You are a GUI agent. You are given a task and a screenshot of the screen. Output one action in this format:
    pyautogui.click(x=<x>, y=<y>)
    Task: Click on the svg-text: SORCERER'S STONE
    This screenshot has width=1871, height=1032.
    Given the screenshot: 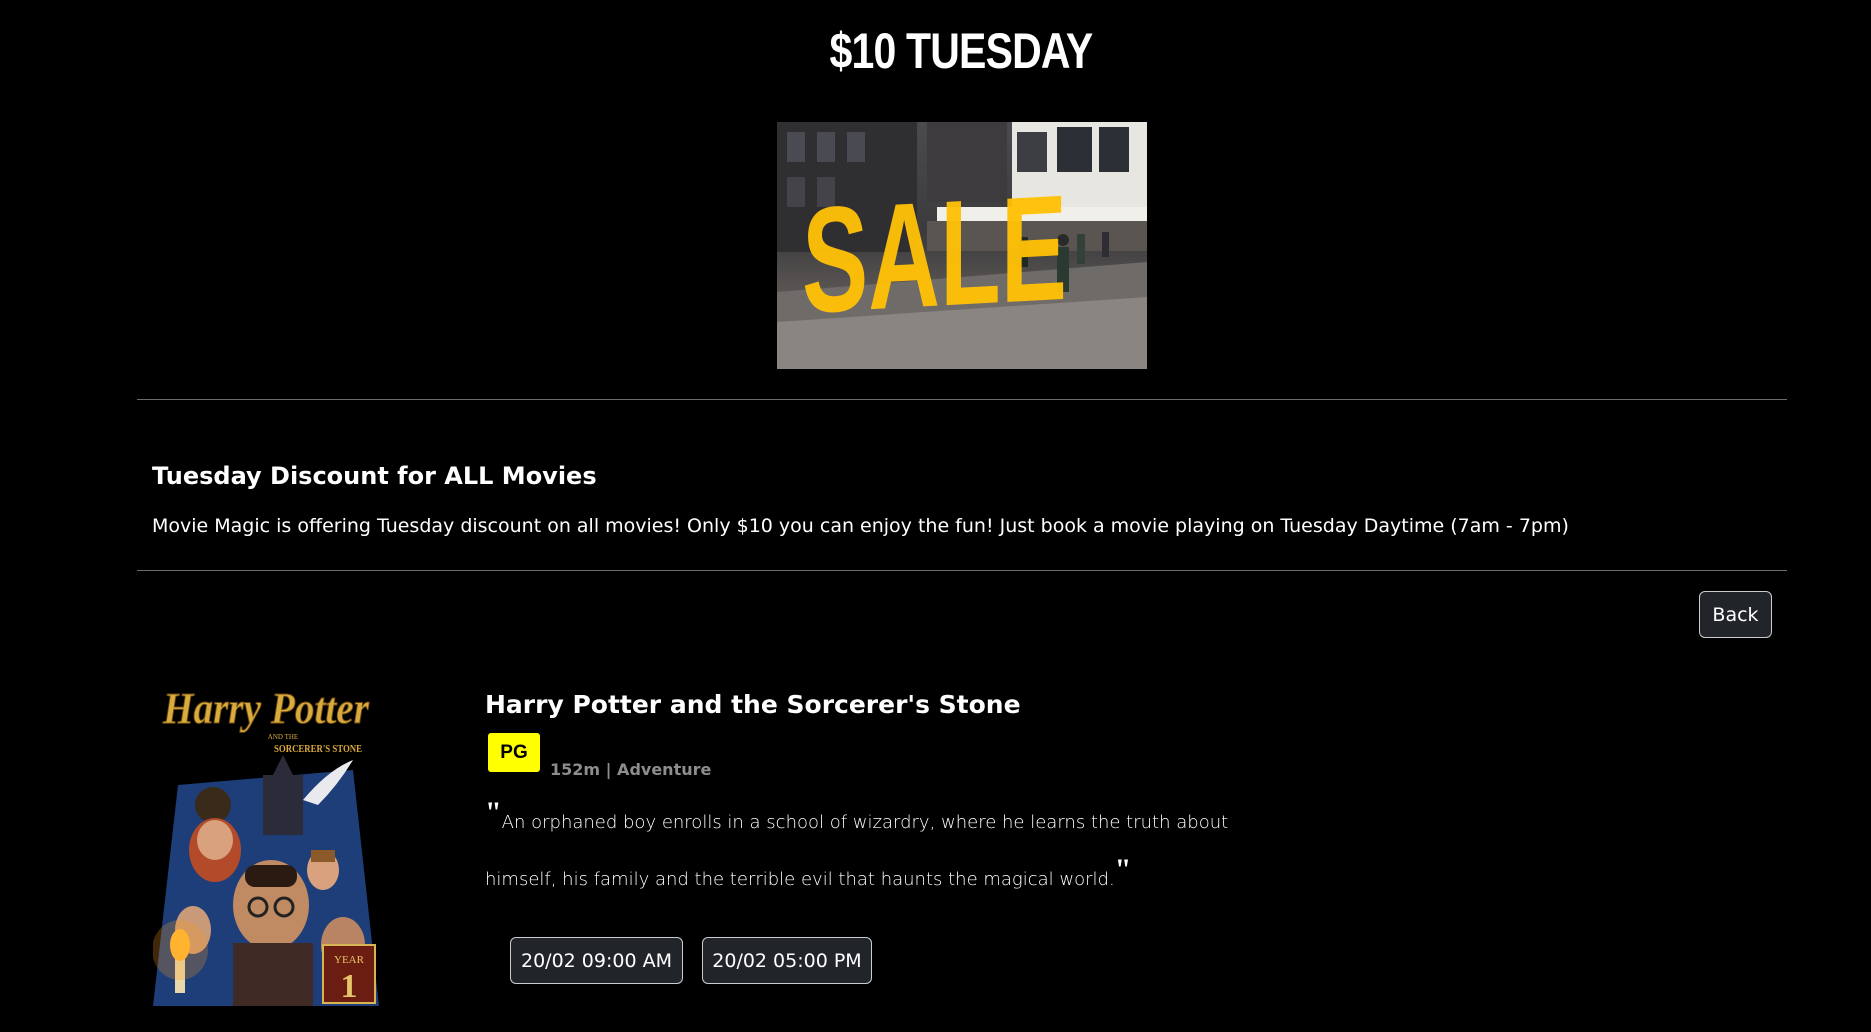 What is the action you would take?
    pyautogui.click(x=318, y=749)
    